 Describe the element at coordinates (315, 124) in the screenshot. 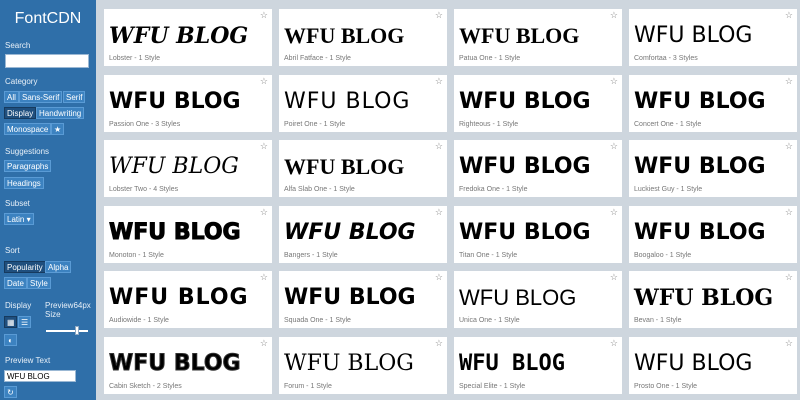

I see `font-caption: Poiret One - 1 Style` at that location.